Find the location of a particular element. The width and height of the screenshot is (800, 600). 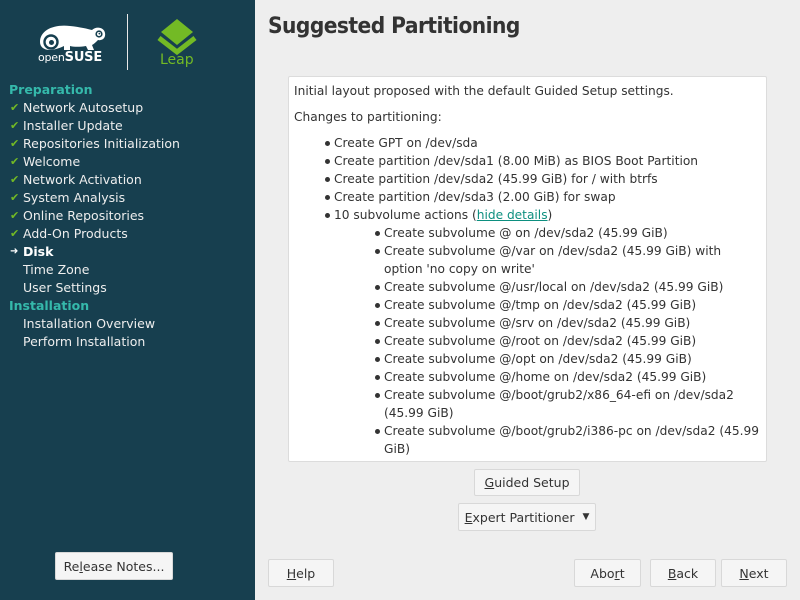

abort-button: Abo r t is located at coordinates (607, 573).